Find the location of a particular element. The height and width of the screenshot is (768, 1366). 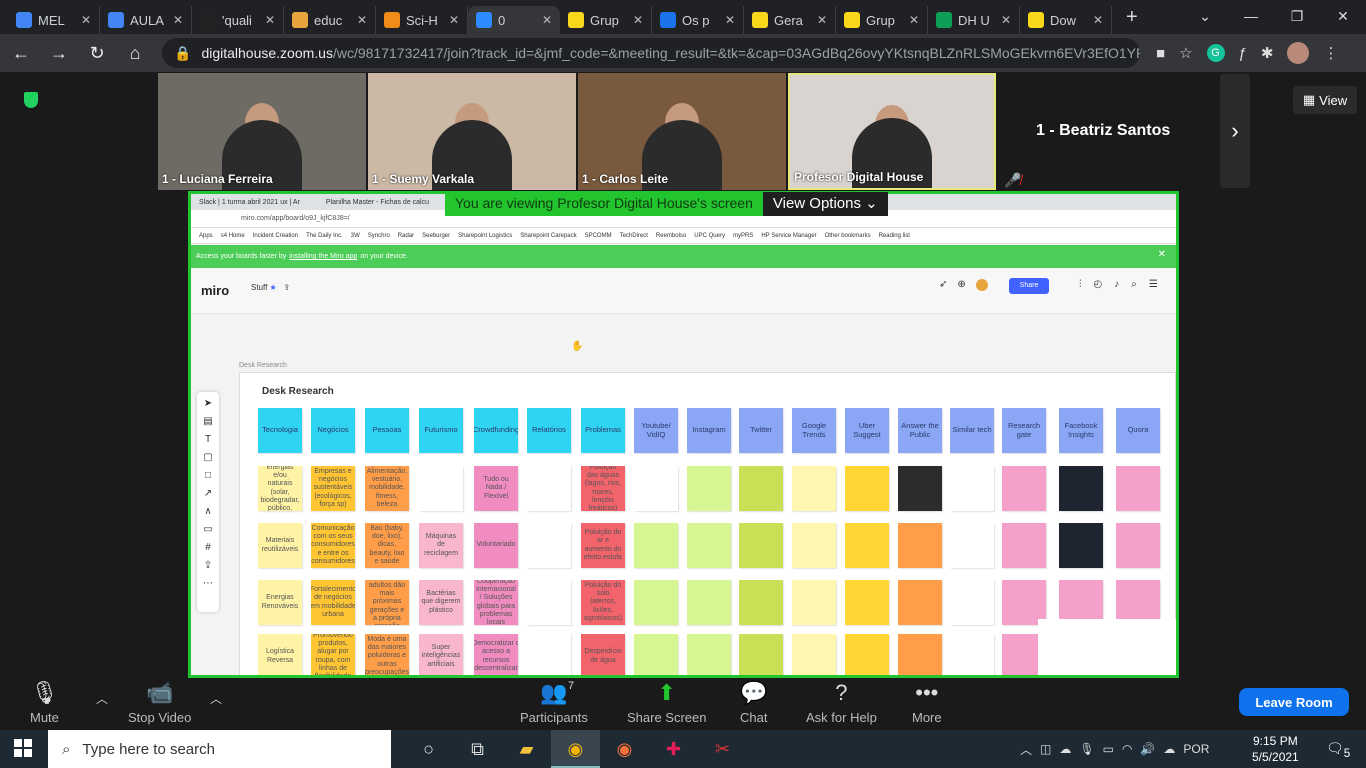

profile-avatar is located at coordinates (1298, 53).